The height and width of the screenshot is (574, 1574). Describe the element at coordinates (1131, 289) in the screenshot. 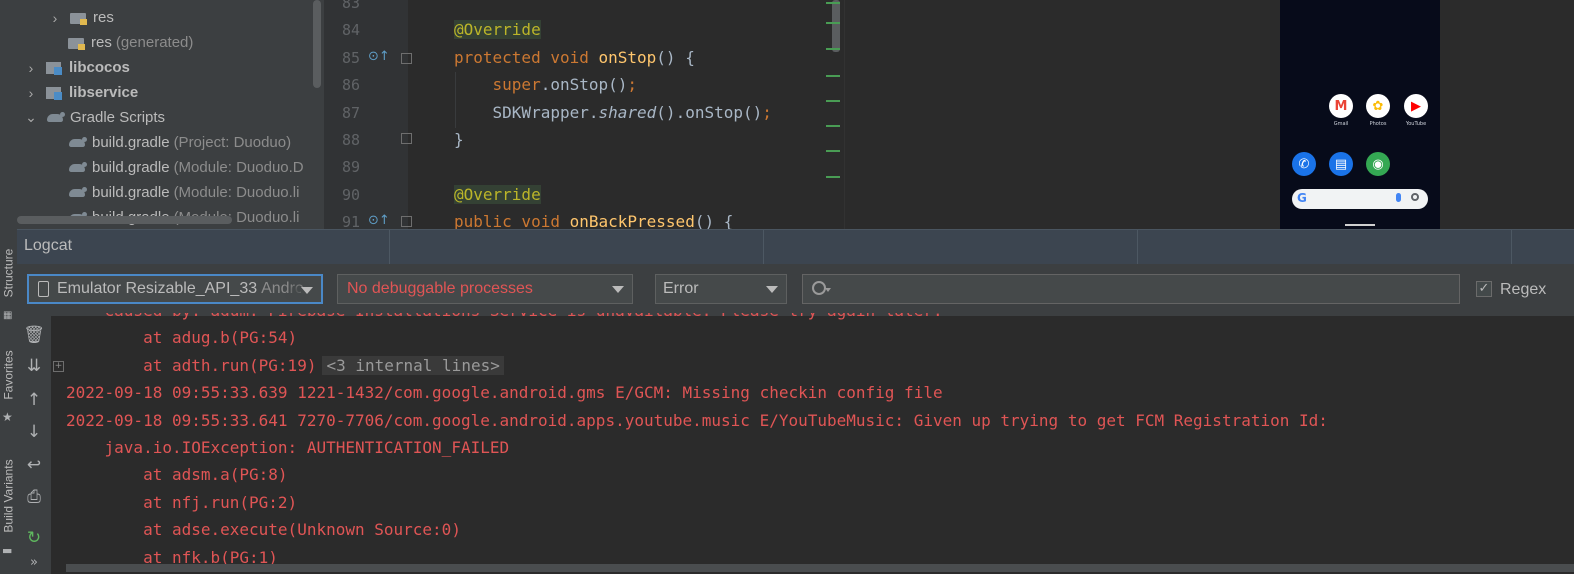

I see `logcat-search-input` at that location.